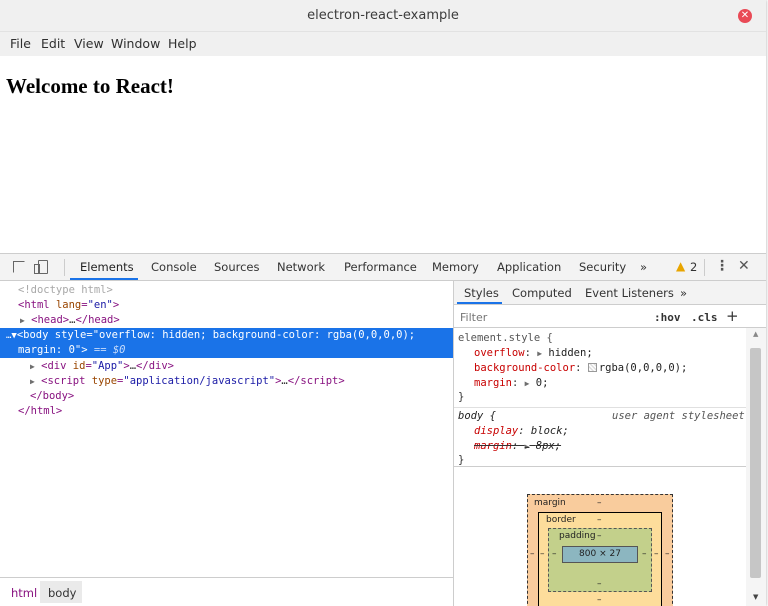  Describe the element at coordinates (600, 554) in the screenshot. I see `box-model-content: 800 × 27` at that location.